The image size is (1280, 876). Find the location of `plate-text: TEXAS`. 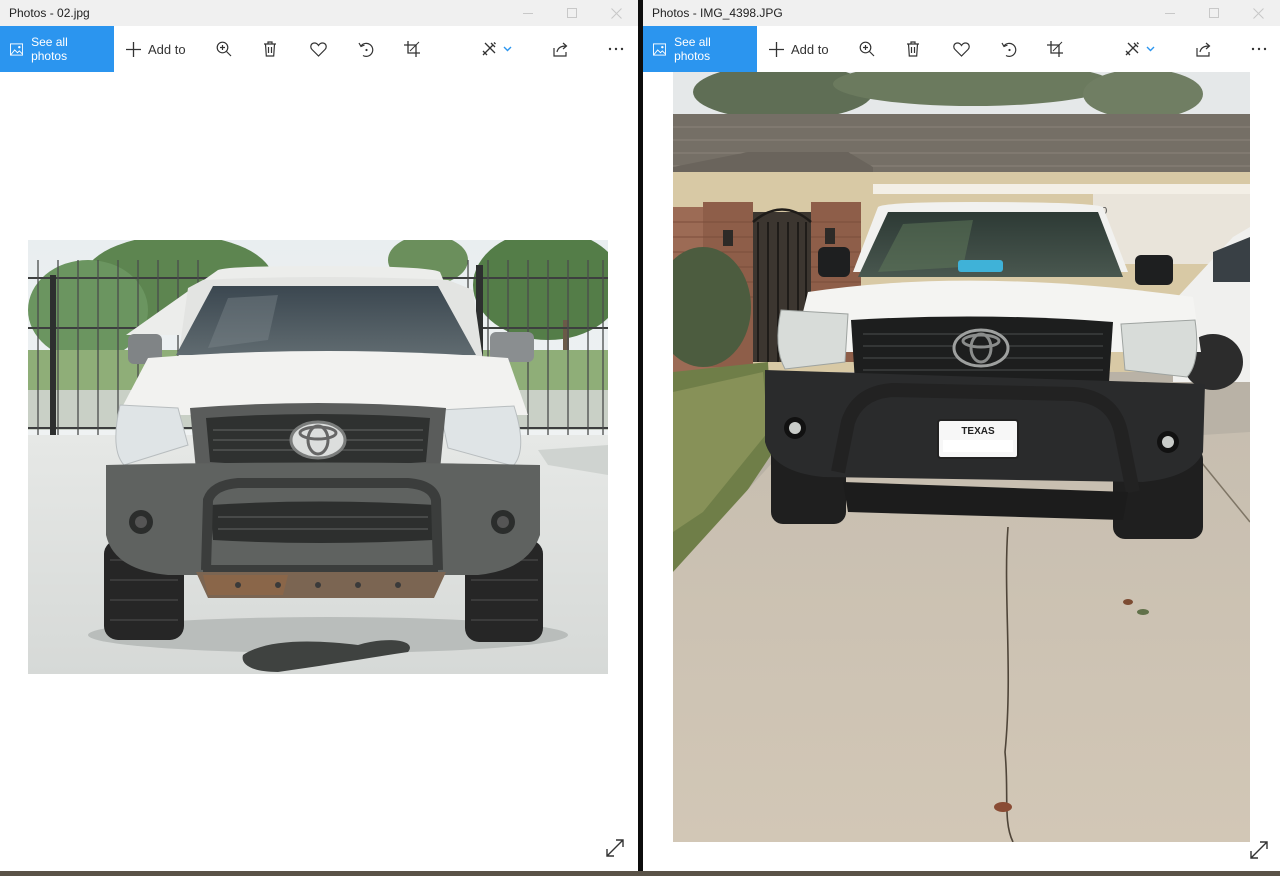

plate-text: TEXAS is located at coordinates (978, 431).